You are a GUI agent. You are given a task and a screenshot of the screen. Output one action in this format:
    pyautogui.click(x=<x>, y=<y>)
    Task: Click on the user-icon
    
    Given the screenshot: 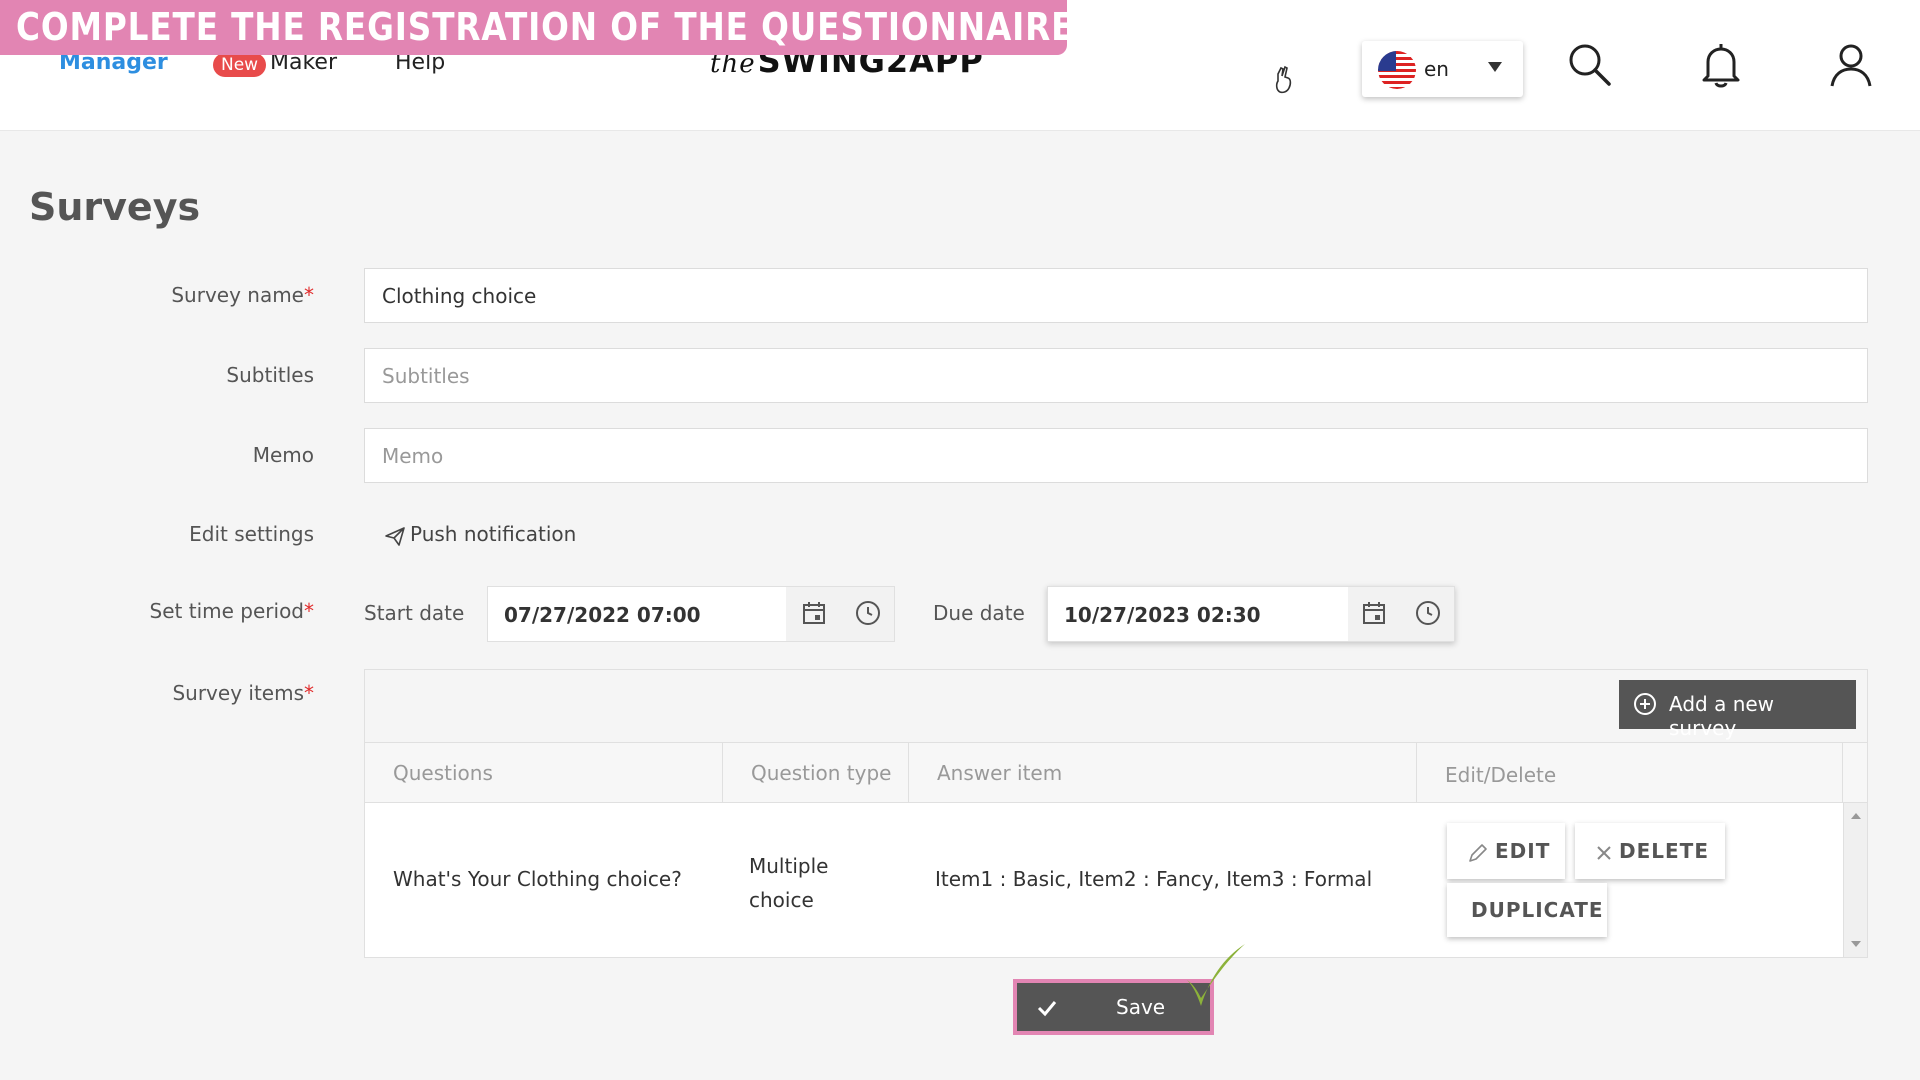 What is the action you would take?
    pyautogui.click(x=1851, y=65)
    